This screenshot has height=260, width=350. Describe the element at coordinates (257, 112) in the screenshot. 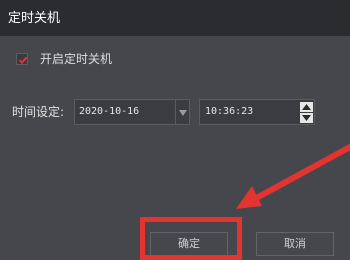

I see `time-input: 10:36:23` at that location.